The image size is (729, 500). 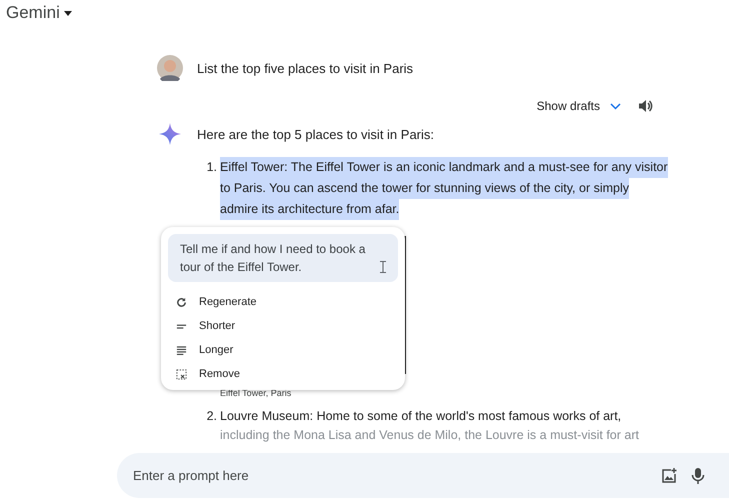 I want to click on menu-option: Remove, so click(x=283, y=374).